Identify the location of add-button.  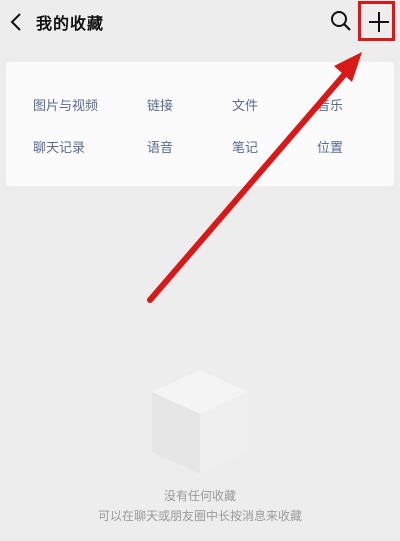
(379, 22).